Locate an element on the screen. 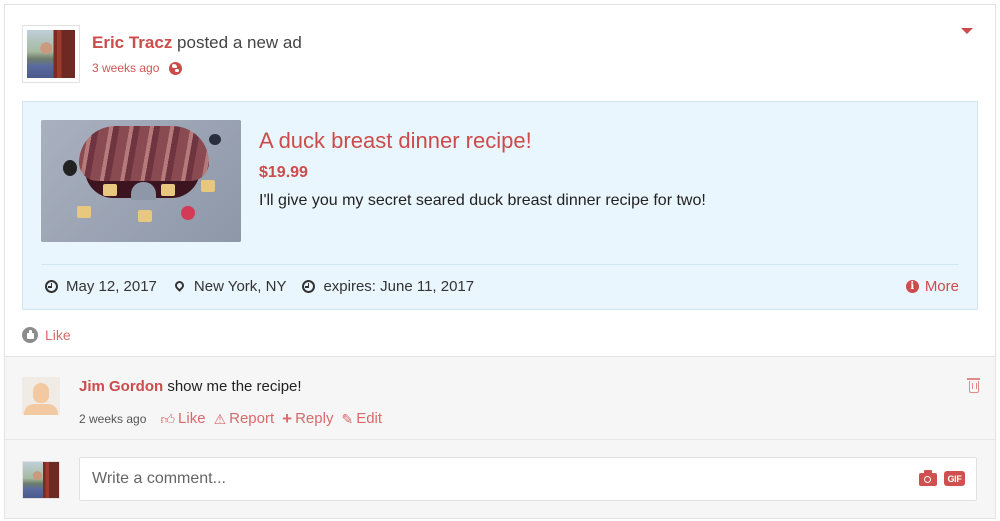 This screenshot has width=1000, height=521. comment-reply-label: Reply is located at coordinates (314, 418).